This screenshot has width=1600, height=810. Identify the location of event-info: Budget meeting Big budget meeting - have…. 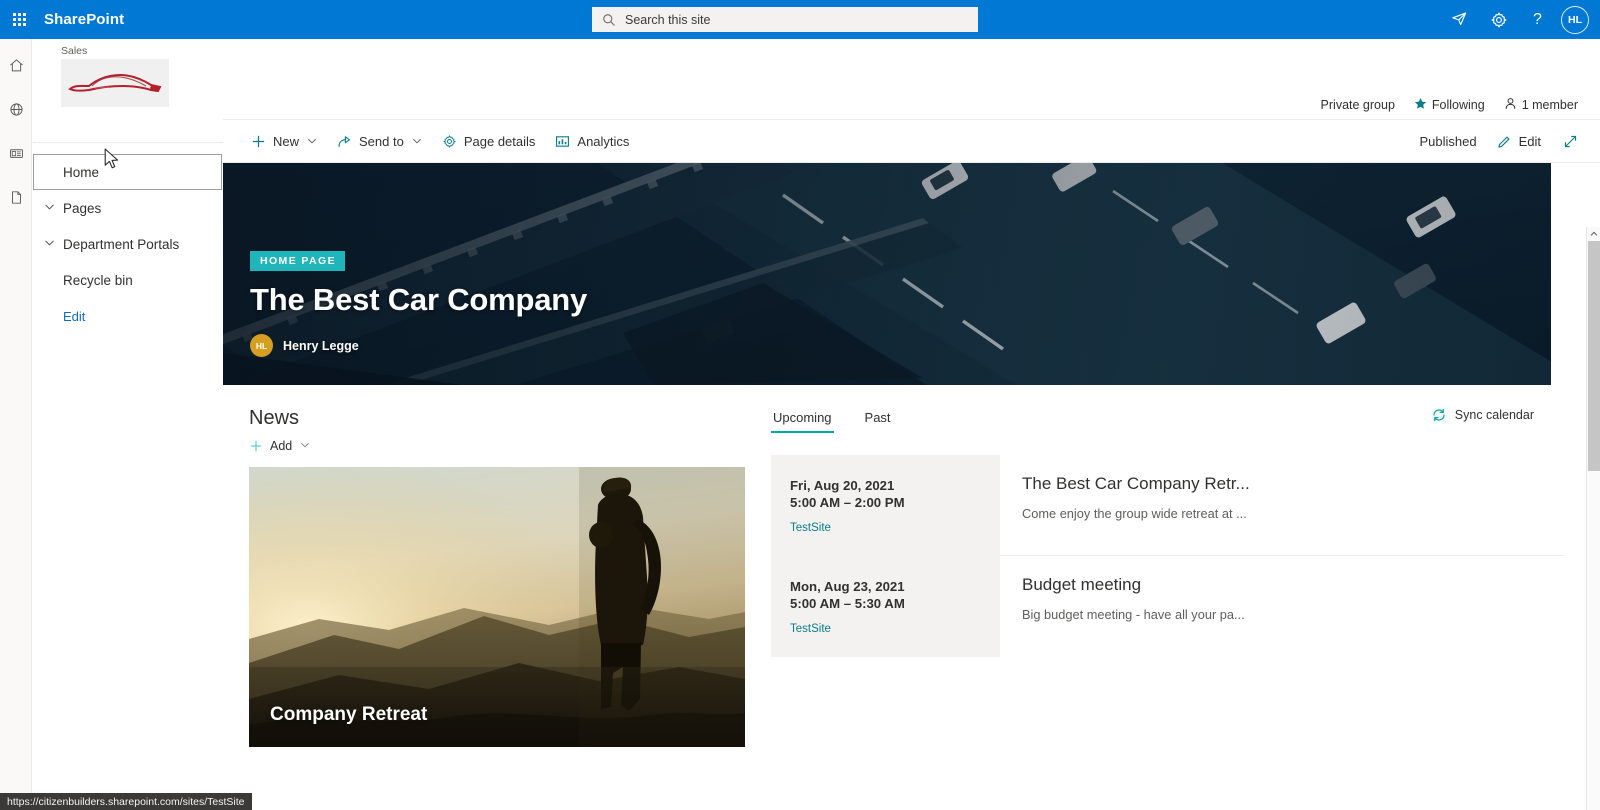
(1282, 606).